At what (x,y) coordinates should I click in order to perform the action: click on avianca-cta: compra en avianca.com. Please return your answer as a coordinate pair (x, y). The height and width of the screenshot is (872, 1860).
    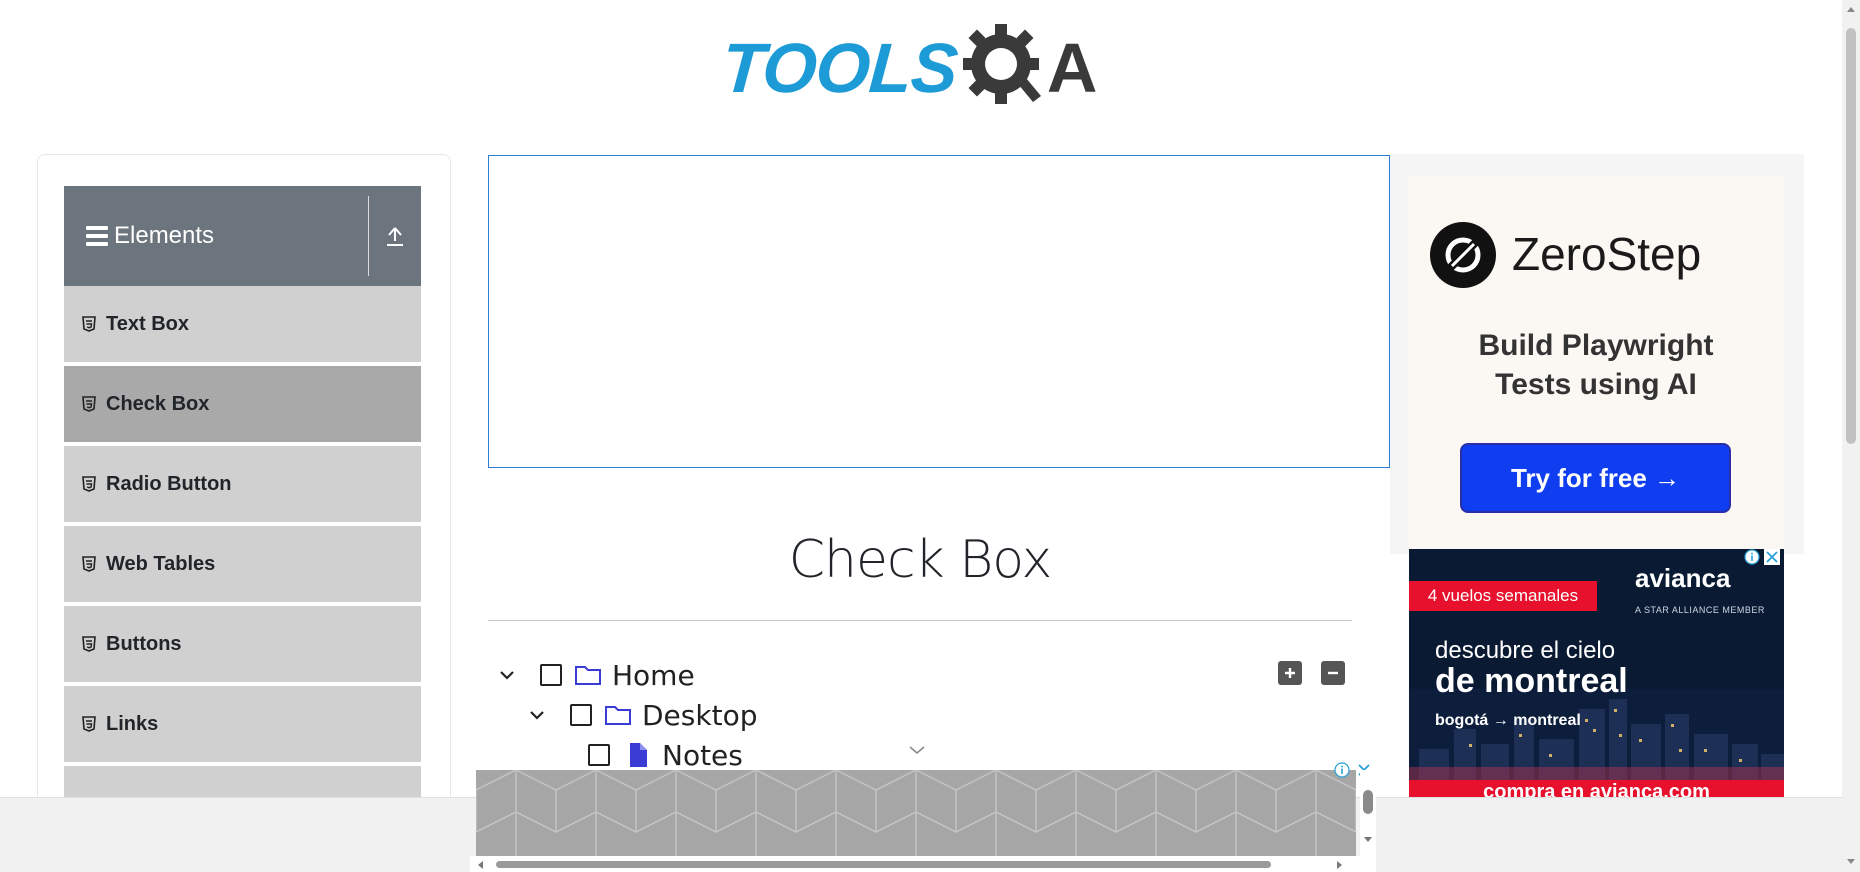
    Looking at the image, I should click on (1596, 788).